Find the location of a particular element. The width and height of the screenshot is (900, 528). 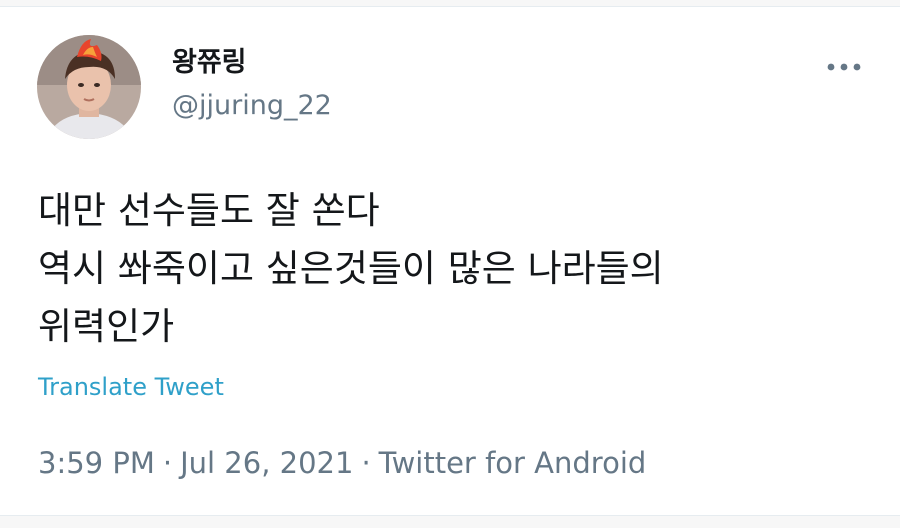

more-options-icon is located at coordinates (844, 67).